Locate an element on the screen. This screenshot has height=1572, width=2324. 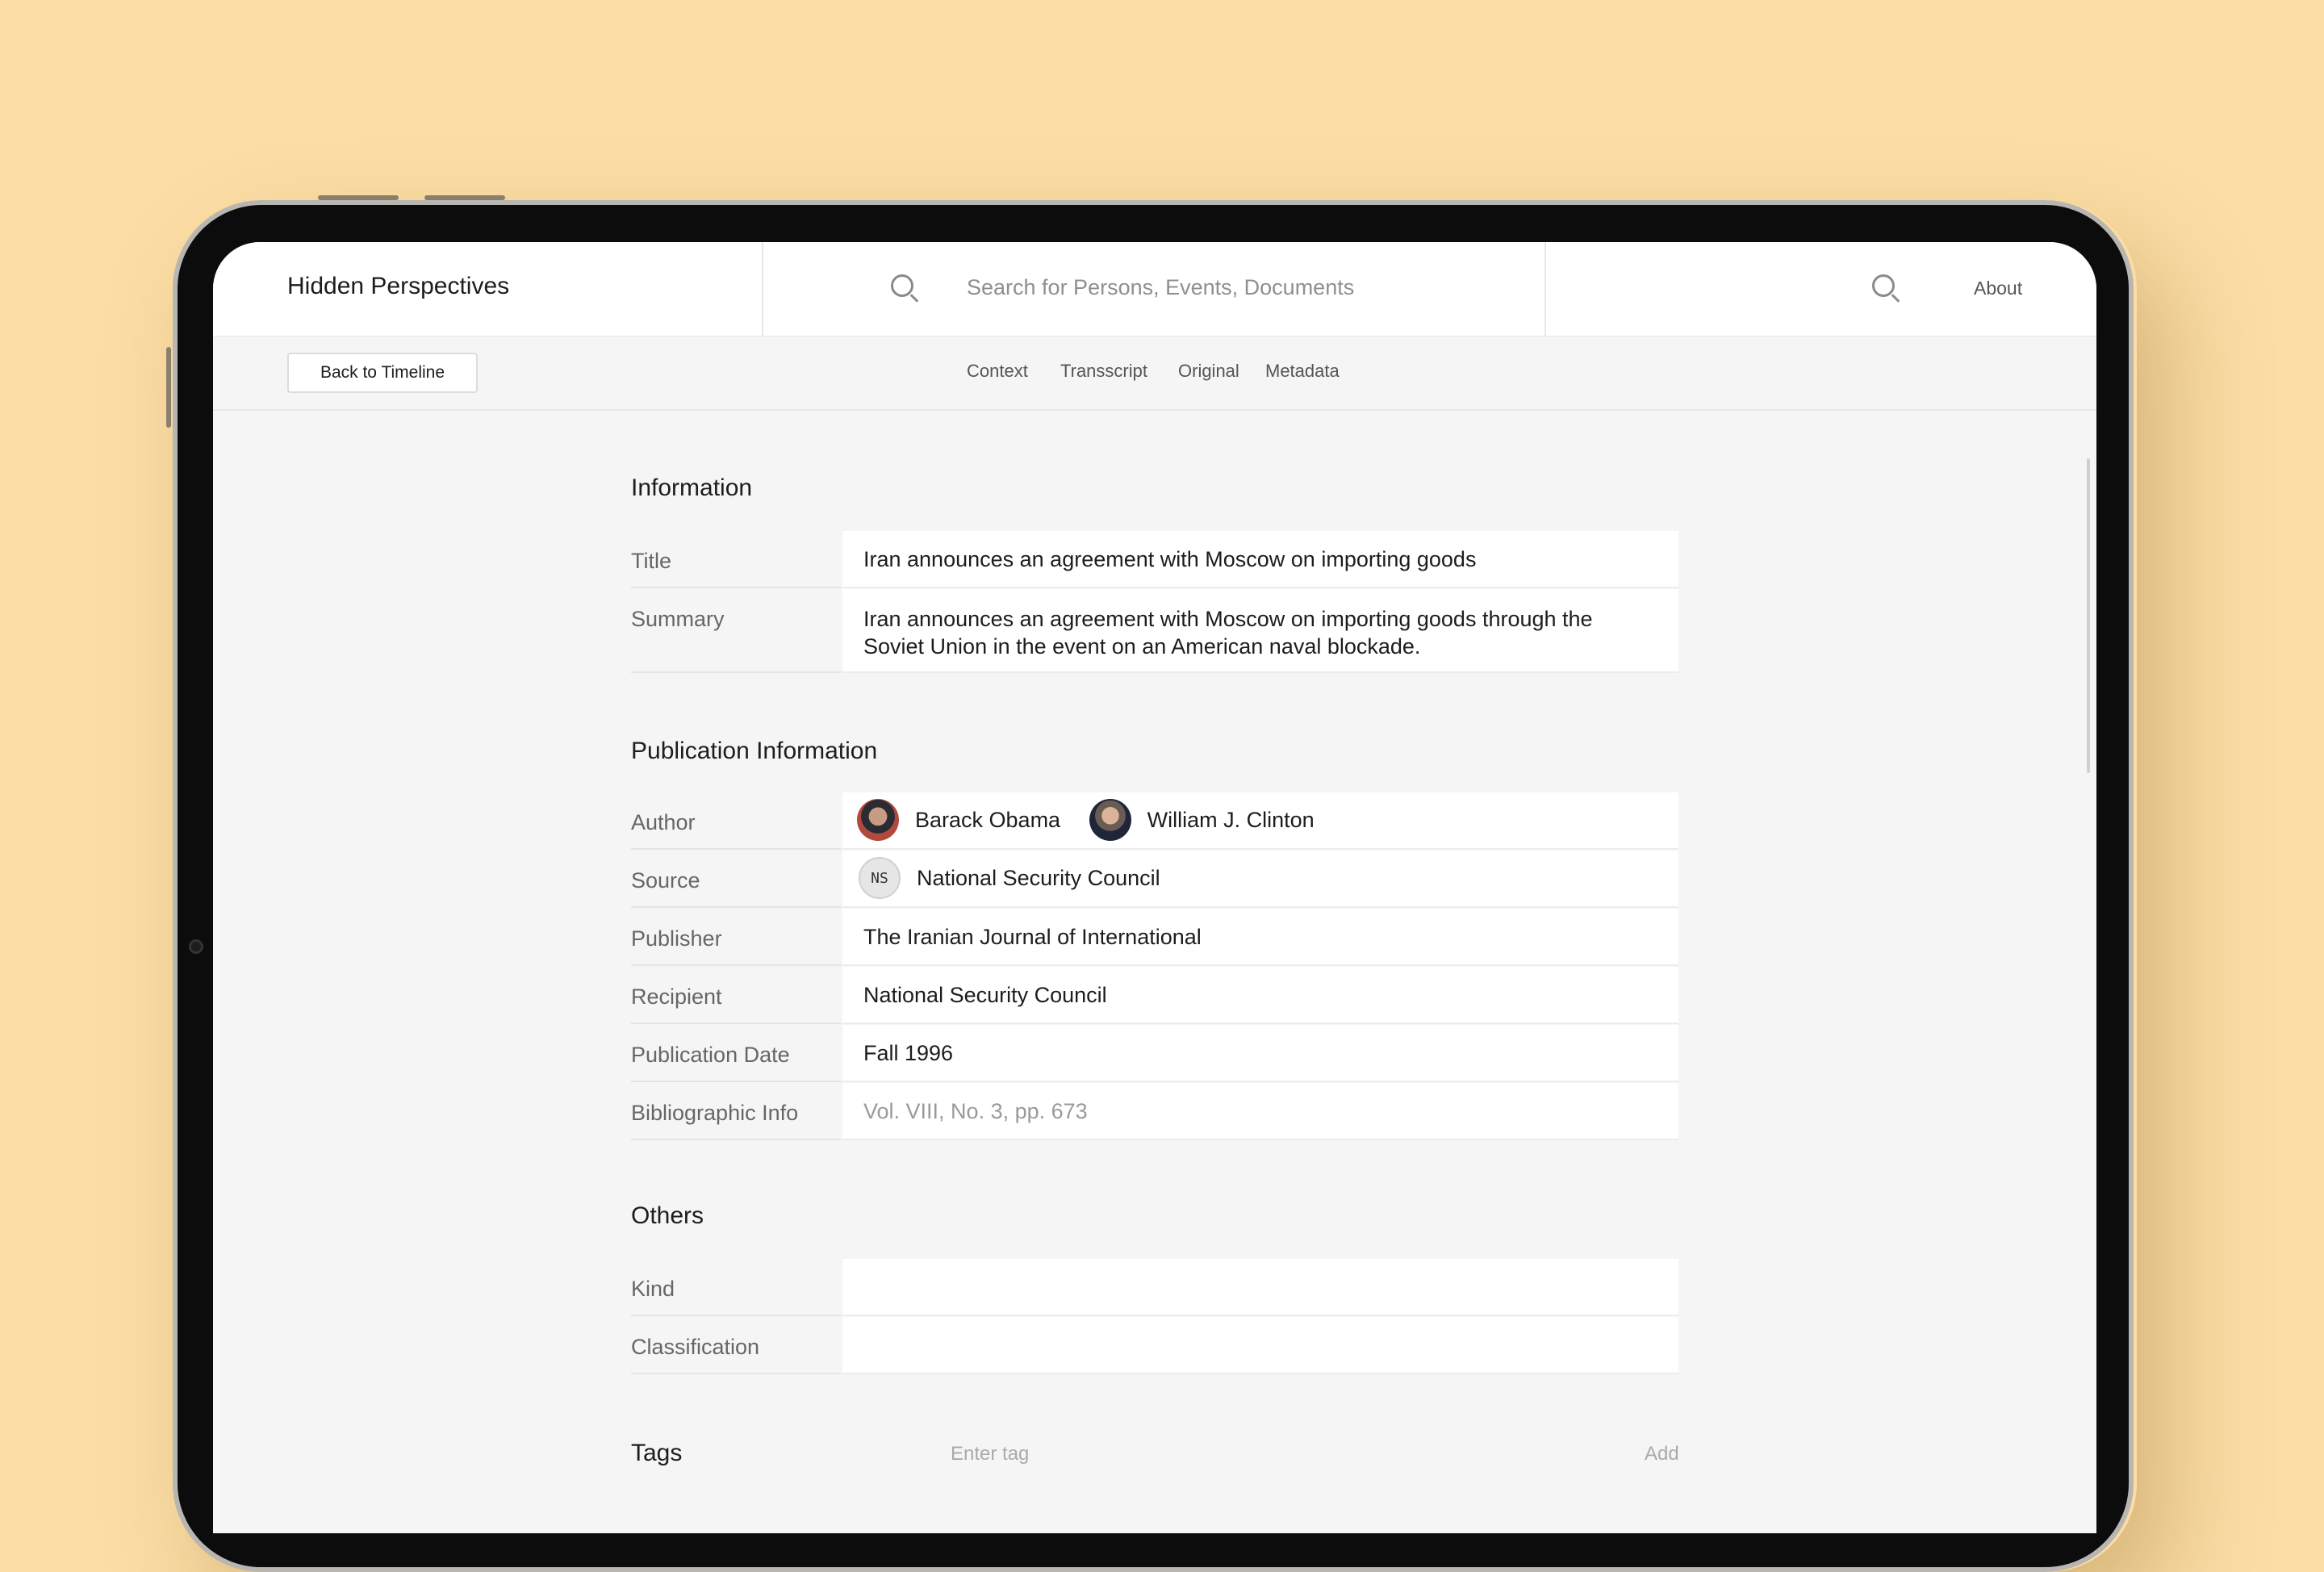
field-row-kind: Kind is located at coordinates (1154, 1287).